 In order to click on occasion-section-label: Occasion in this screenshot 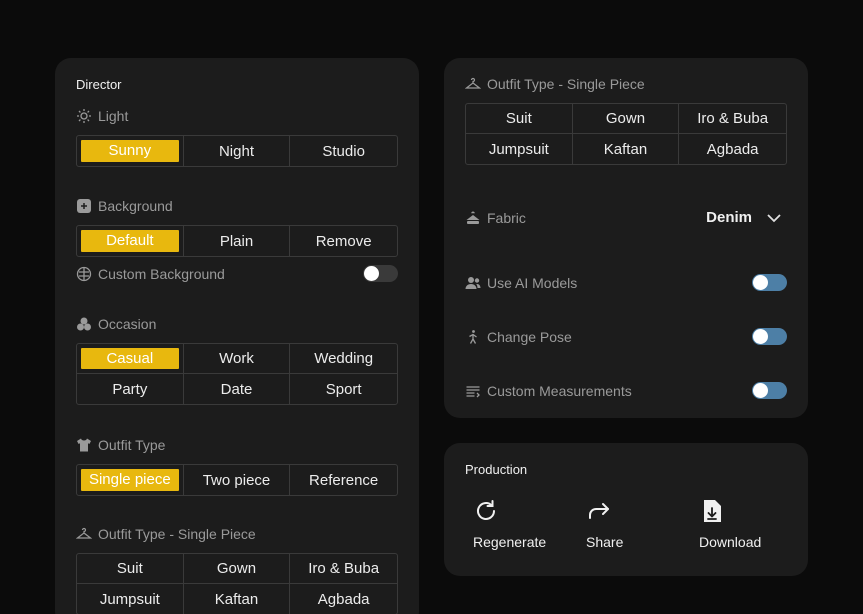, I will do `click(116, 324)`.